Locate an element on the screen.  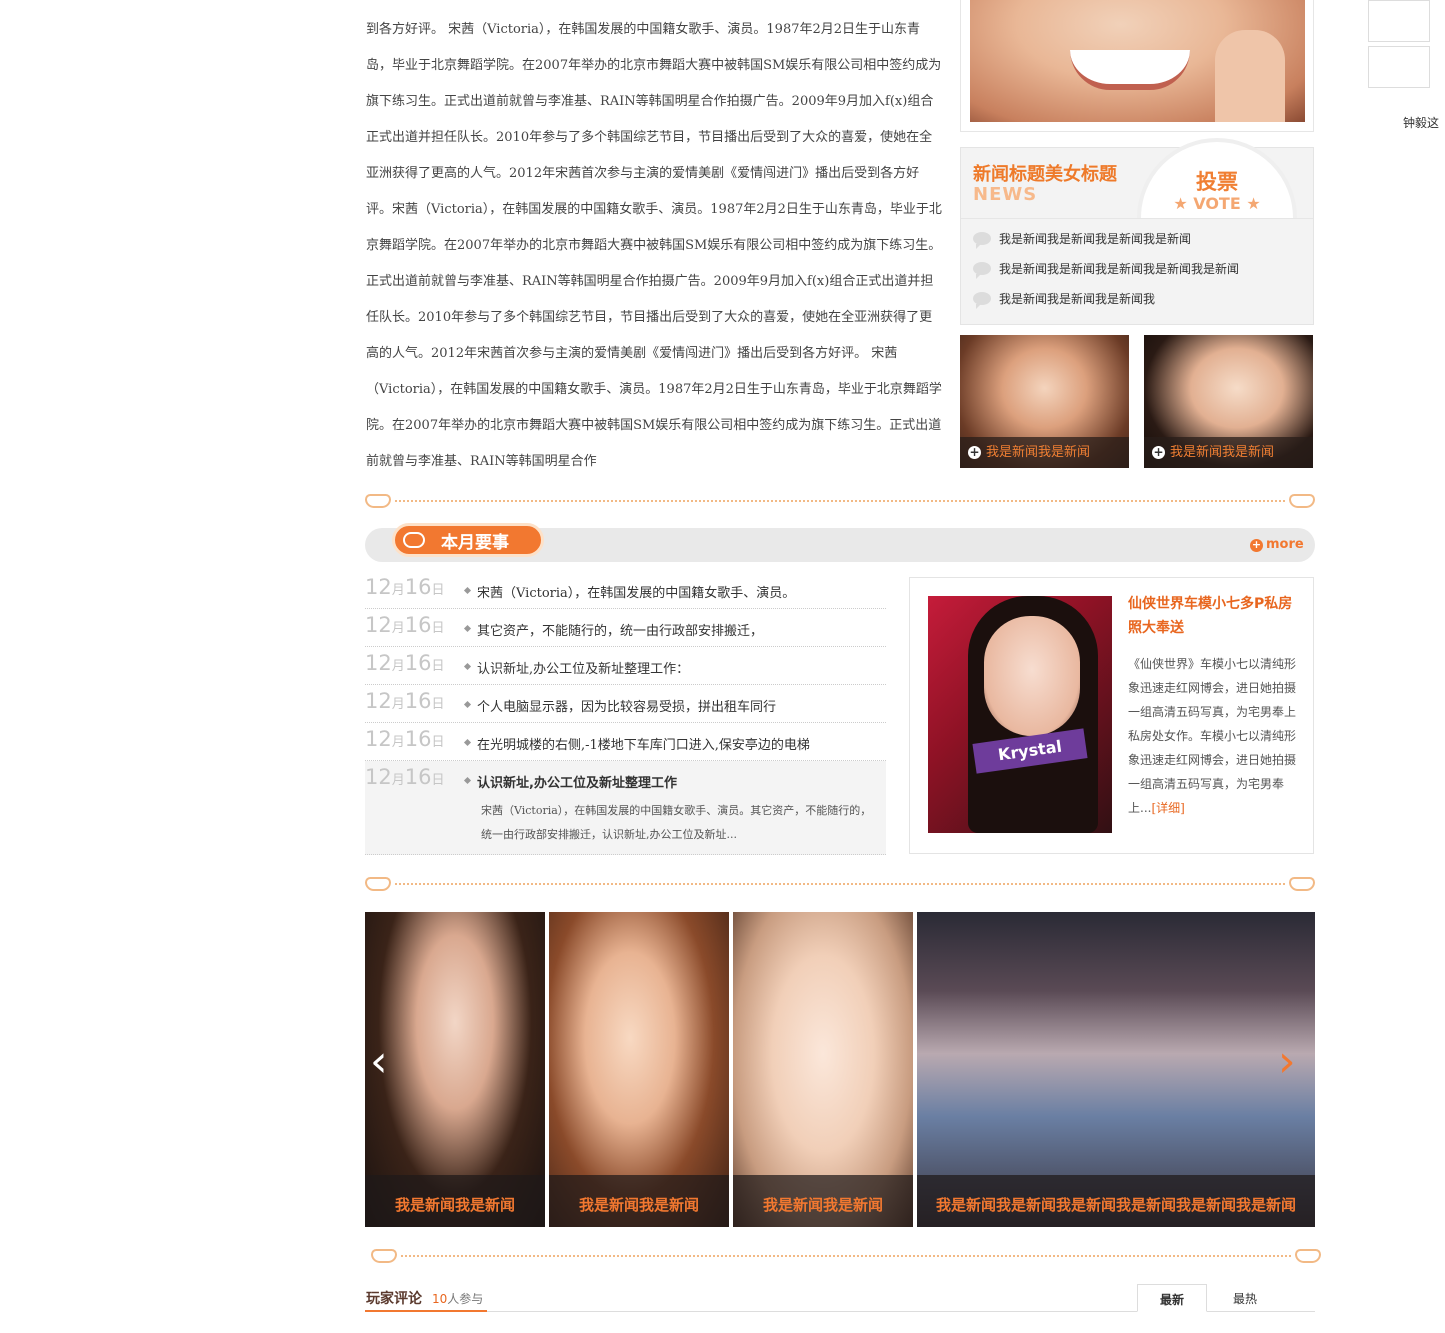
event-text: 在光明城楼的右侧,-1楼地下车库门口进入,保安亭边的电梯 is located at coordinates (643, 745).